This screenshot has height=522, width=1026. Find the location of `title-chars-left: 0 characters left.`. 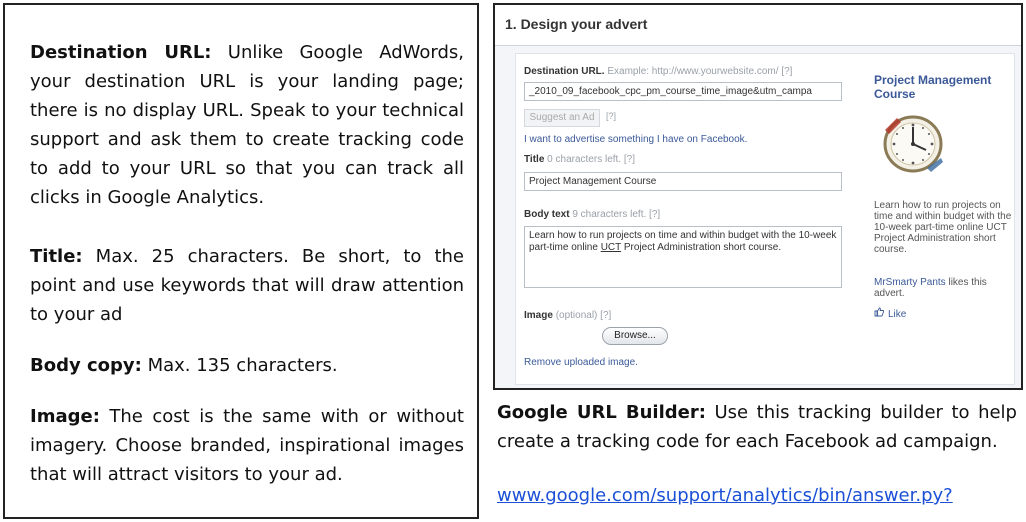

title-chars-left: 0 characters left. is located at coordinates (584, 159).